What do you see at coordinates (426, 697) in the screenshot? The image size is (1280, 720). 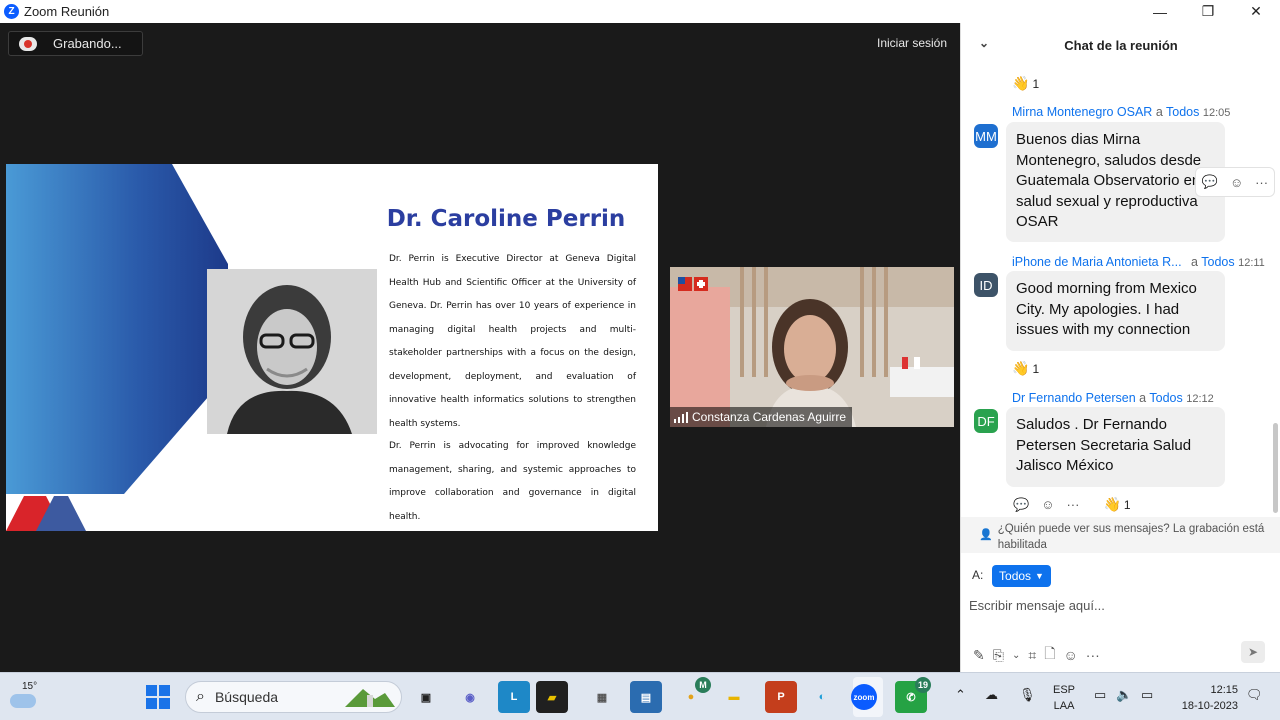 I see `taskbar-app-task-view: ▣` at bounding box center [426, 697].